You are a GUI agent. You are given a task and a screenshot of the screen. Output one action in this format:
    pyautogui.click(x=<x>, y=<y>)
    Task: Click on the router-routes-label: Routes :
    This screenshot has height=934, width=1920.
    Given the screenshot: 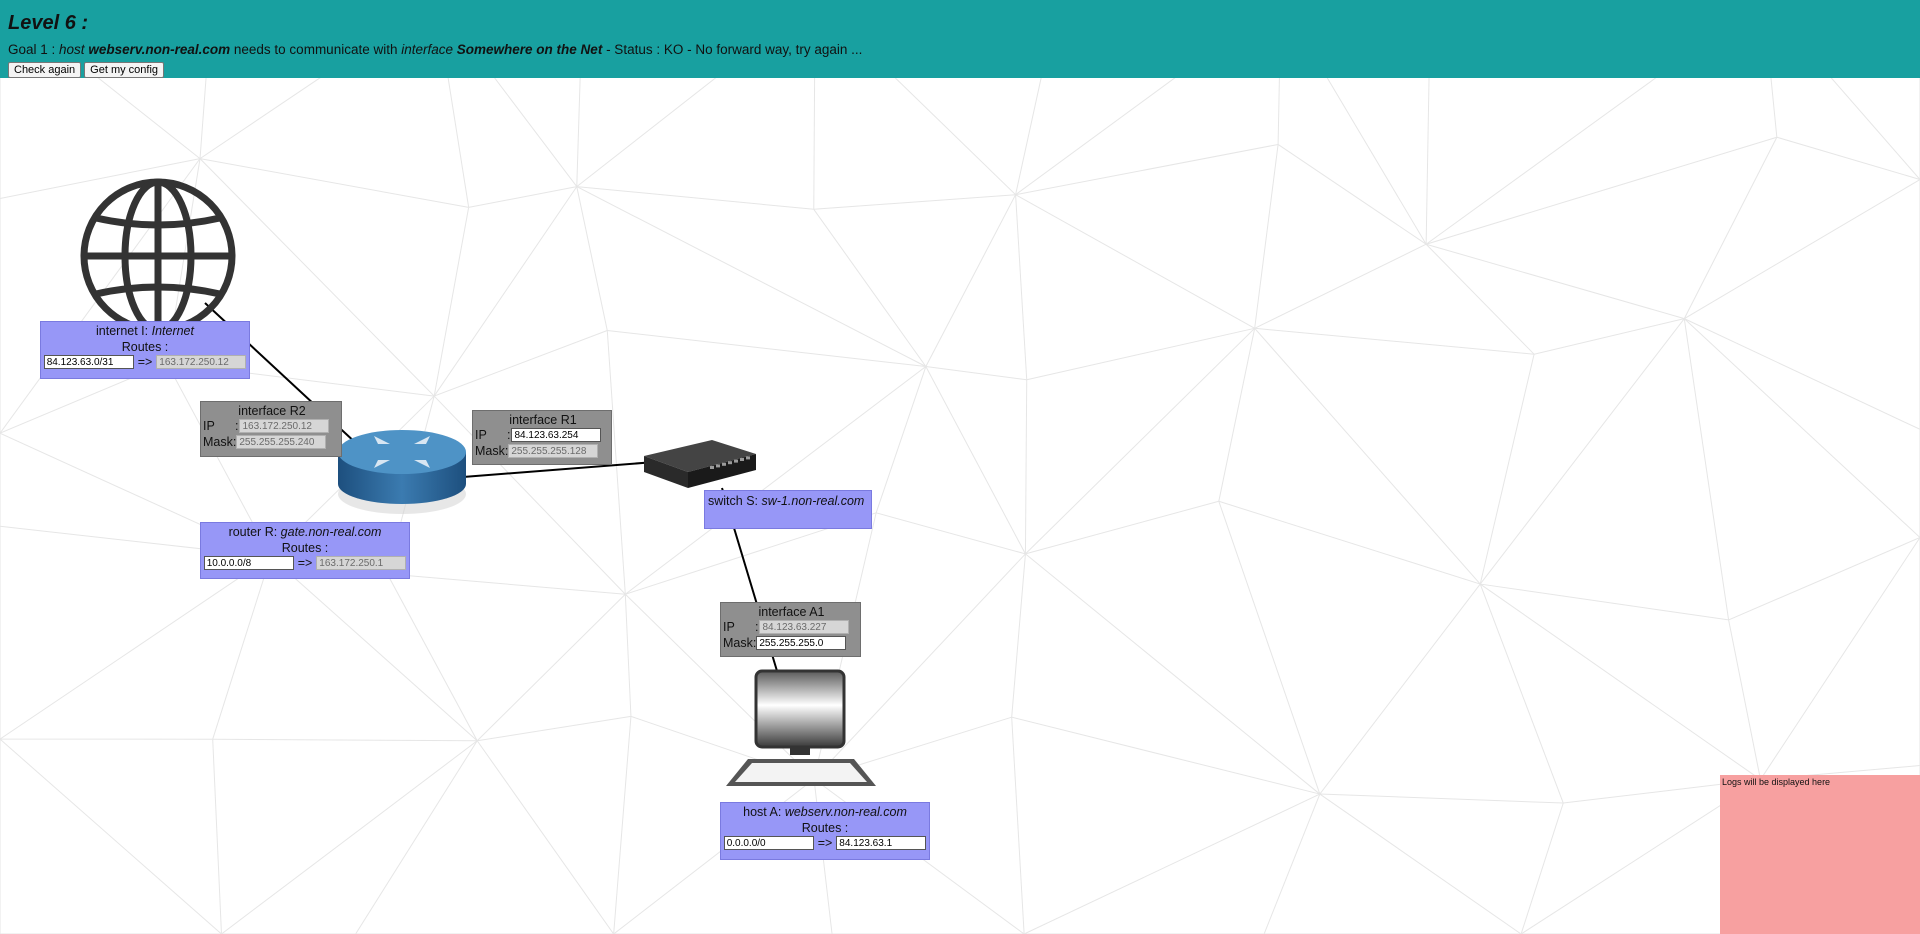 What is the action you would take?
    pyautogui.click(x=305, y=548)
    